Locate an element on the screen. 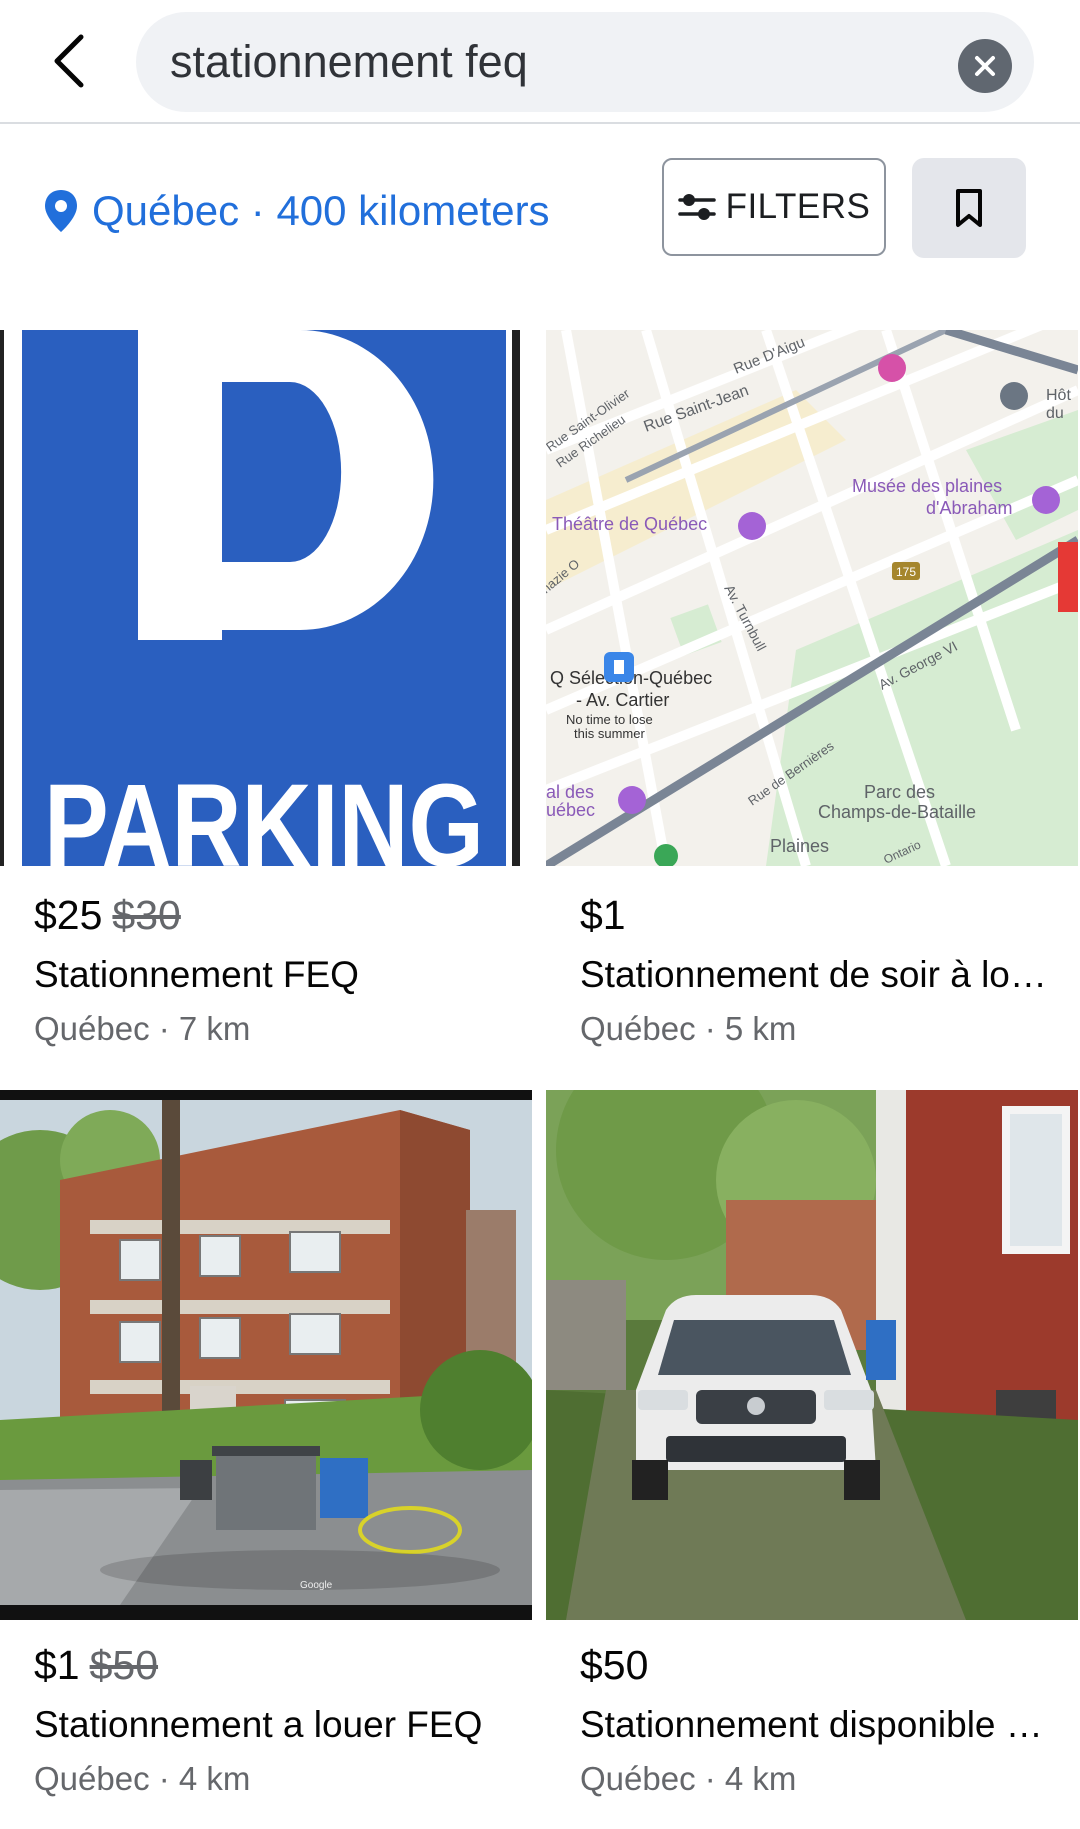 This screenshot has width=1080, height=1829. bookmark-icon is located at coordinates (969, 208).